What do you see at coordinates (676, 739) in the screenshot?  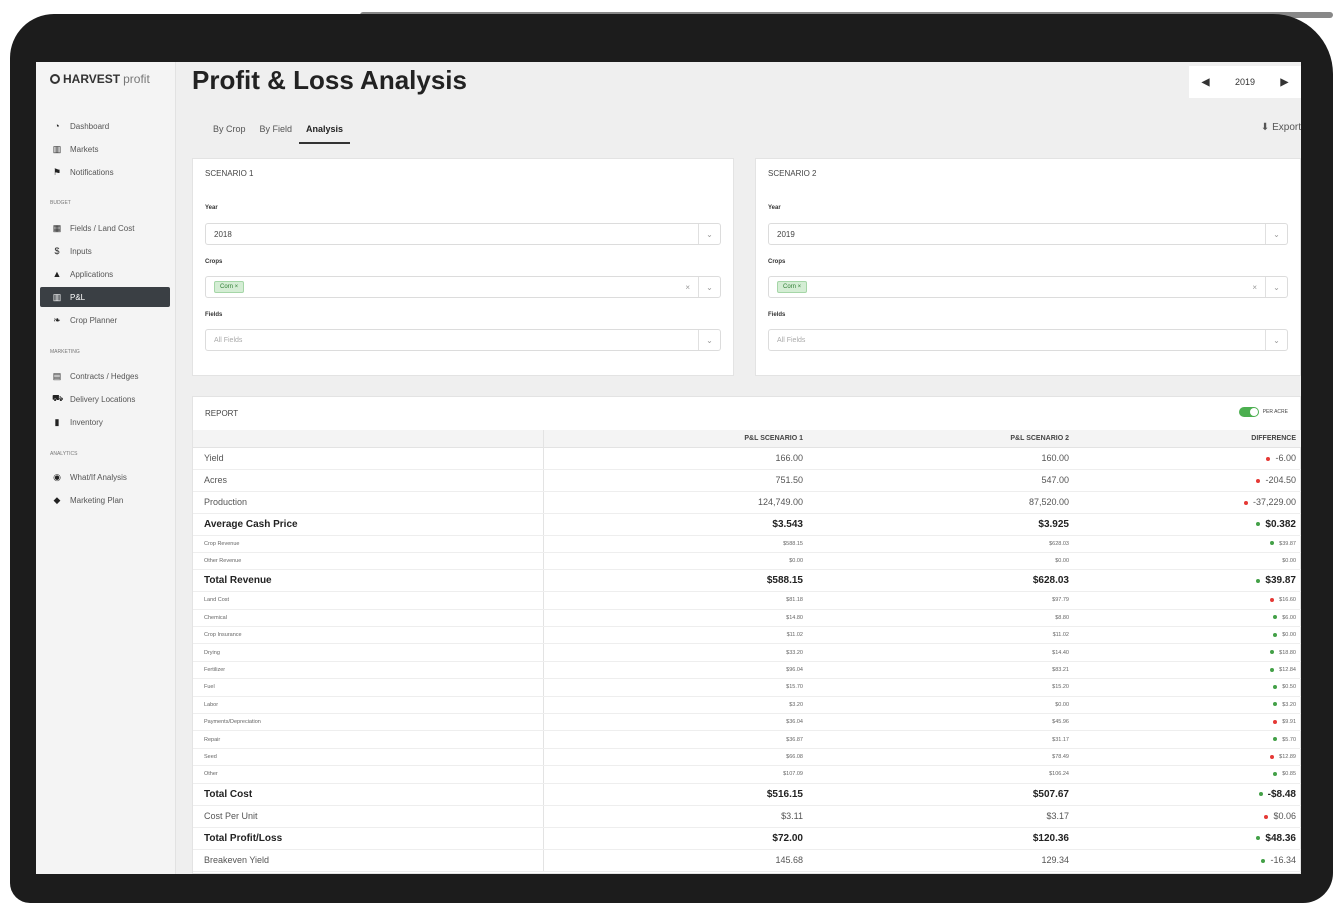 I see `scenario-1-value: $36.87` at bounding box center [676, 739].